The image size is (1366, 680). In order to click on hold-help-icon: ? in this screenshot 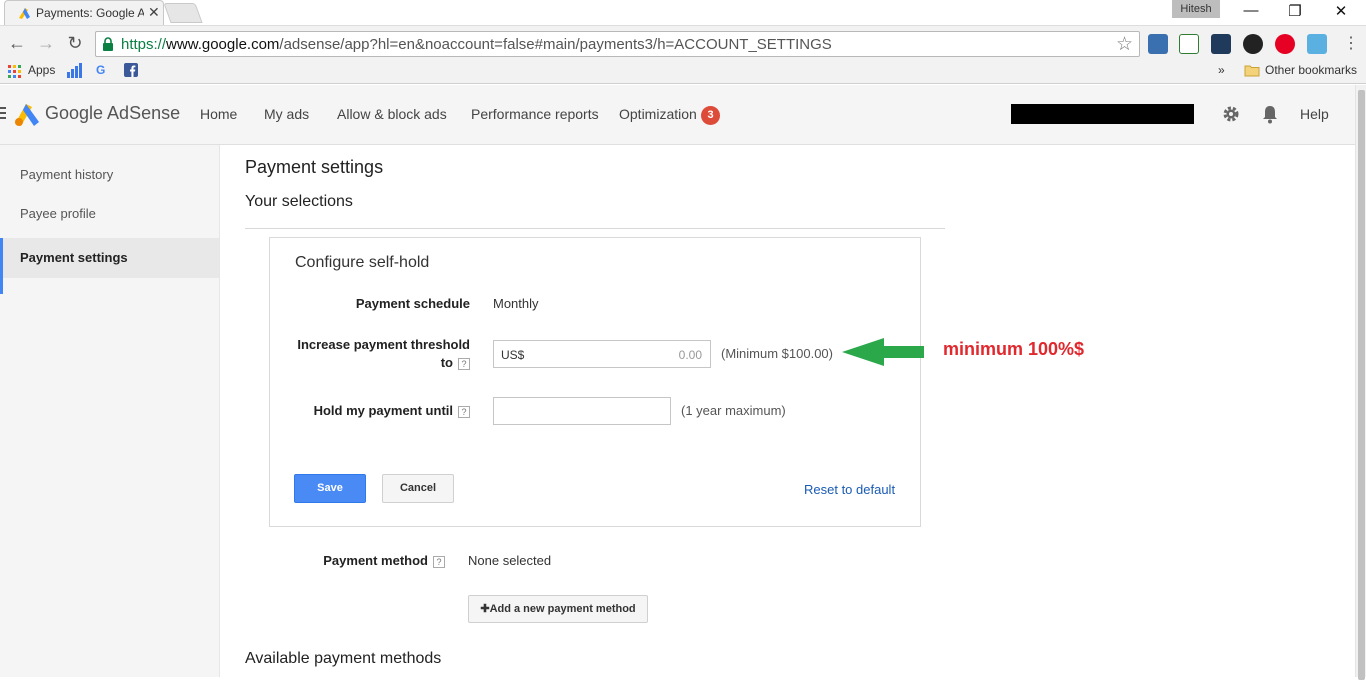, I will do `click(464, 411)`.